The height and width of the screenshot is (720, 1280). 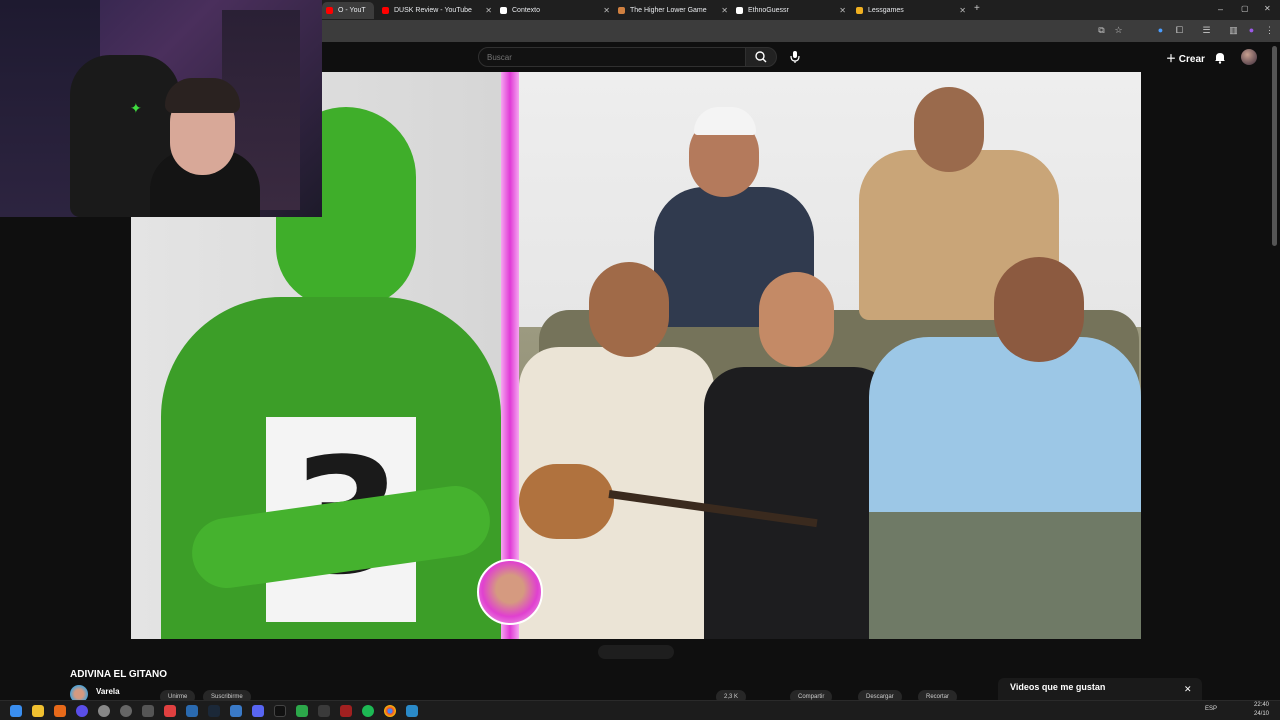 I want to click on spotify-icon, so click(x=368, y=711).